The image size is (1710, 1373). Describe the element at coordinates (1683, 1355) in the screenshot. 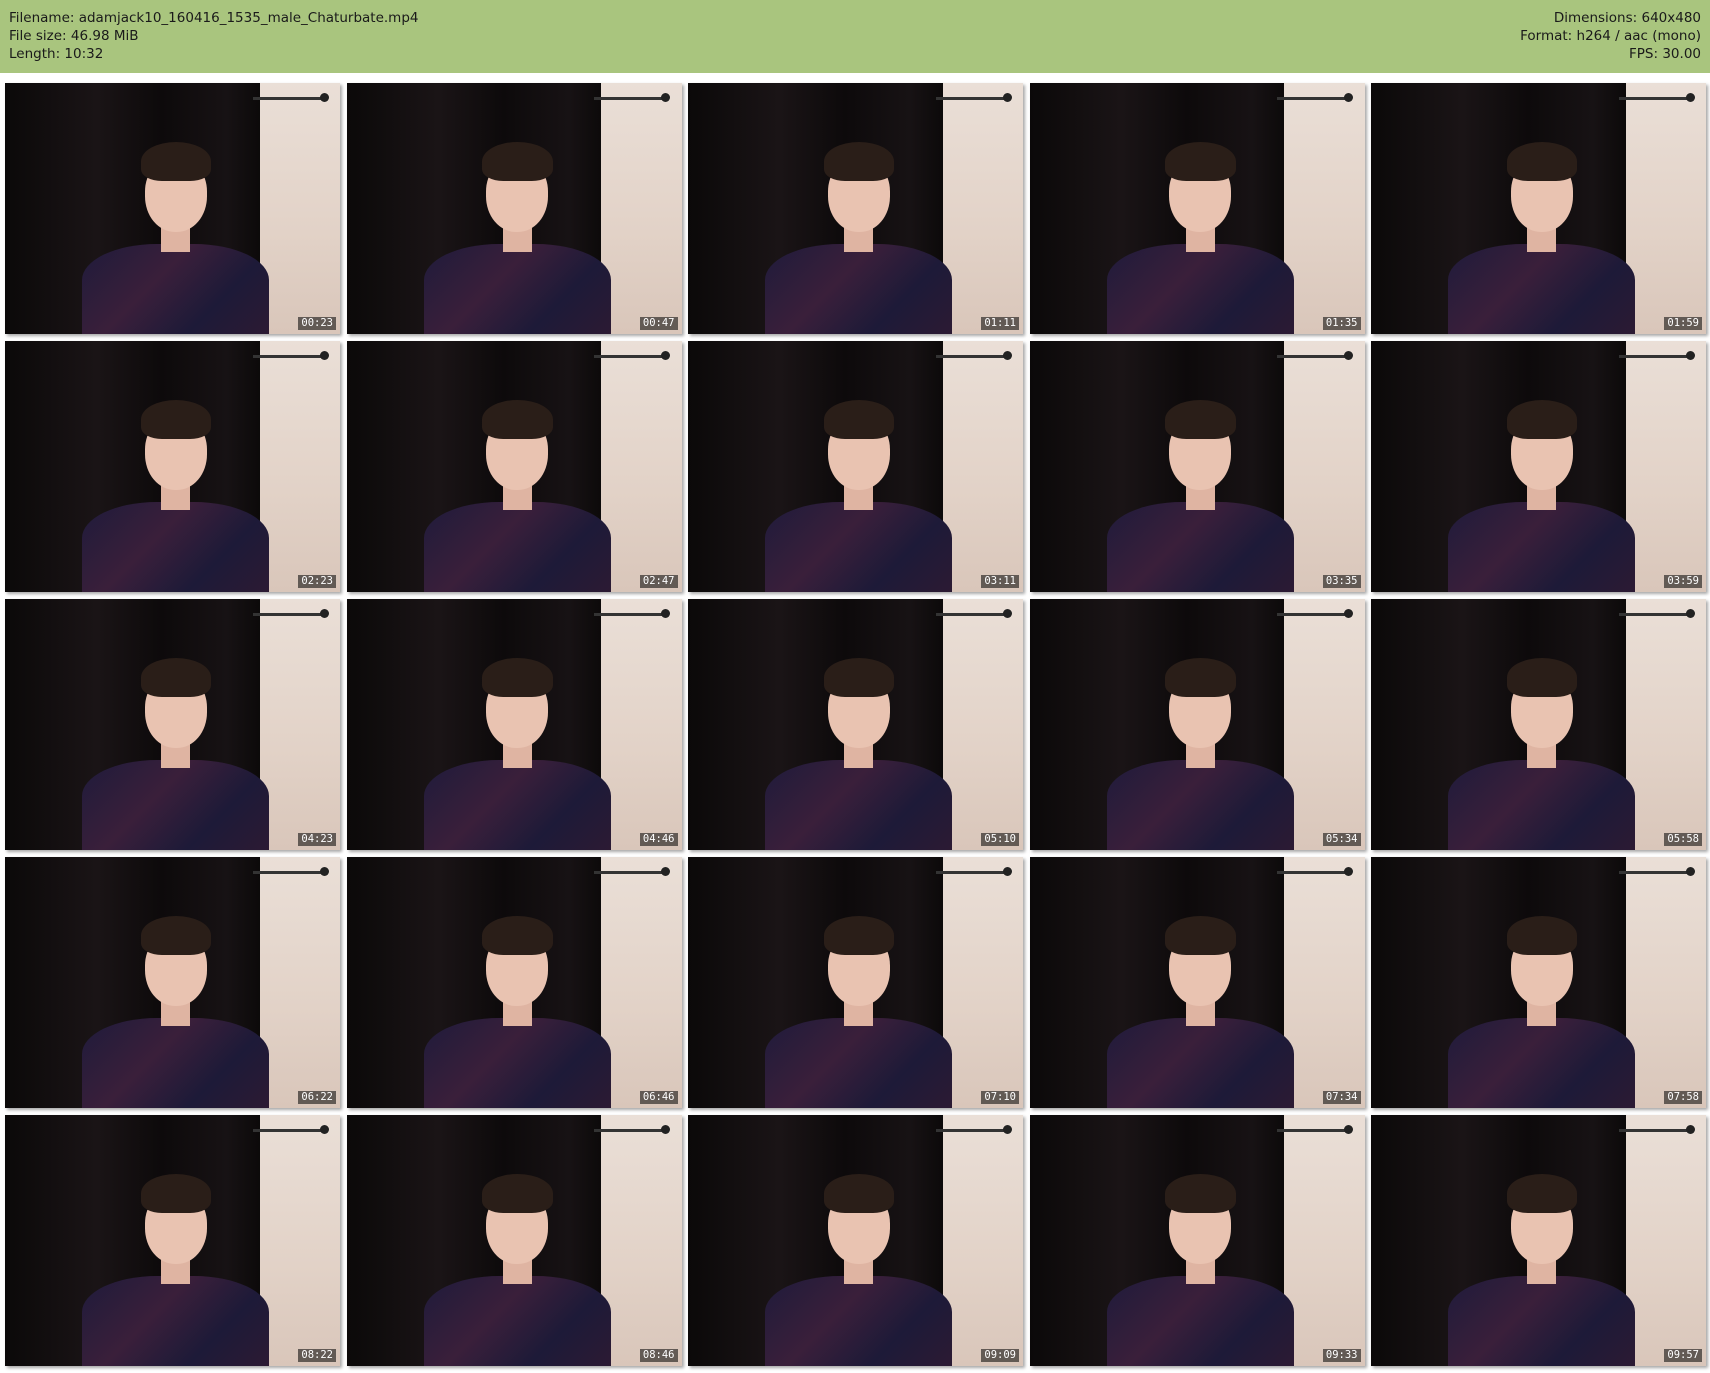

I see `thumbnail-timestamp: 09:57` at that location.